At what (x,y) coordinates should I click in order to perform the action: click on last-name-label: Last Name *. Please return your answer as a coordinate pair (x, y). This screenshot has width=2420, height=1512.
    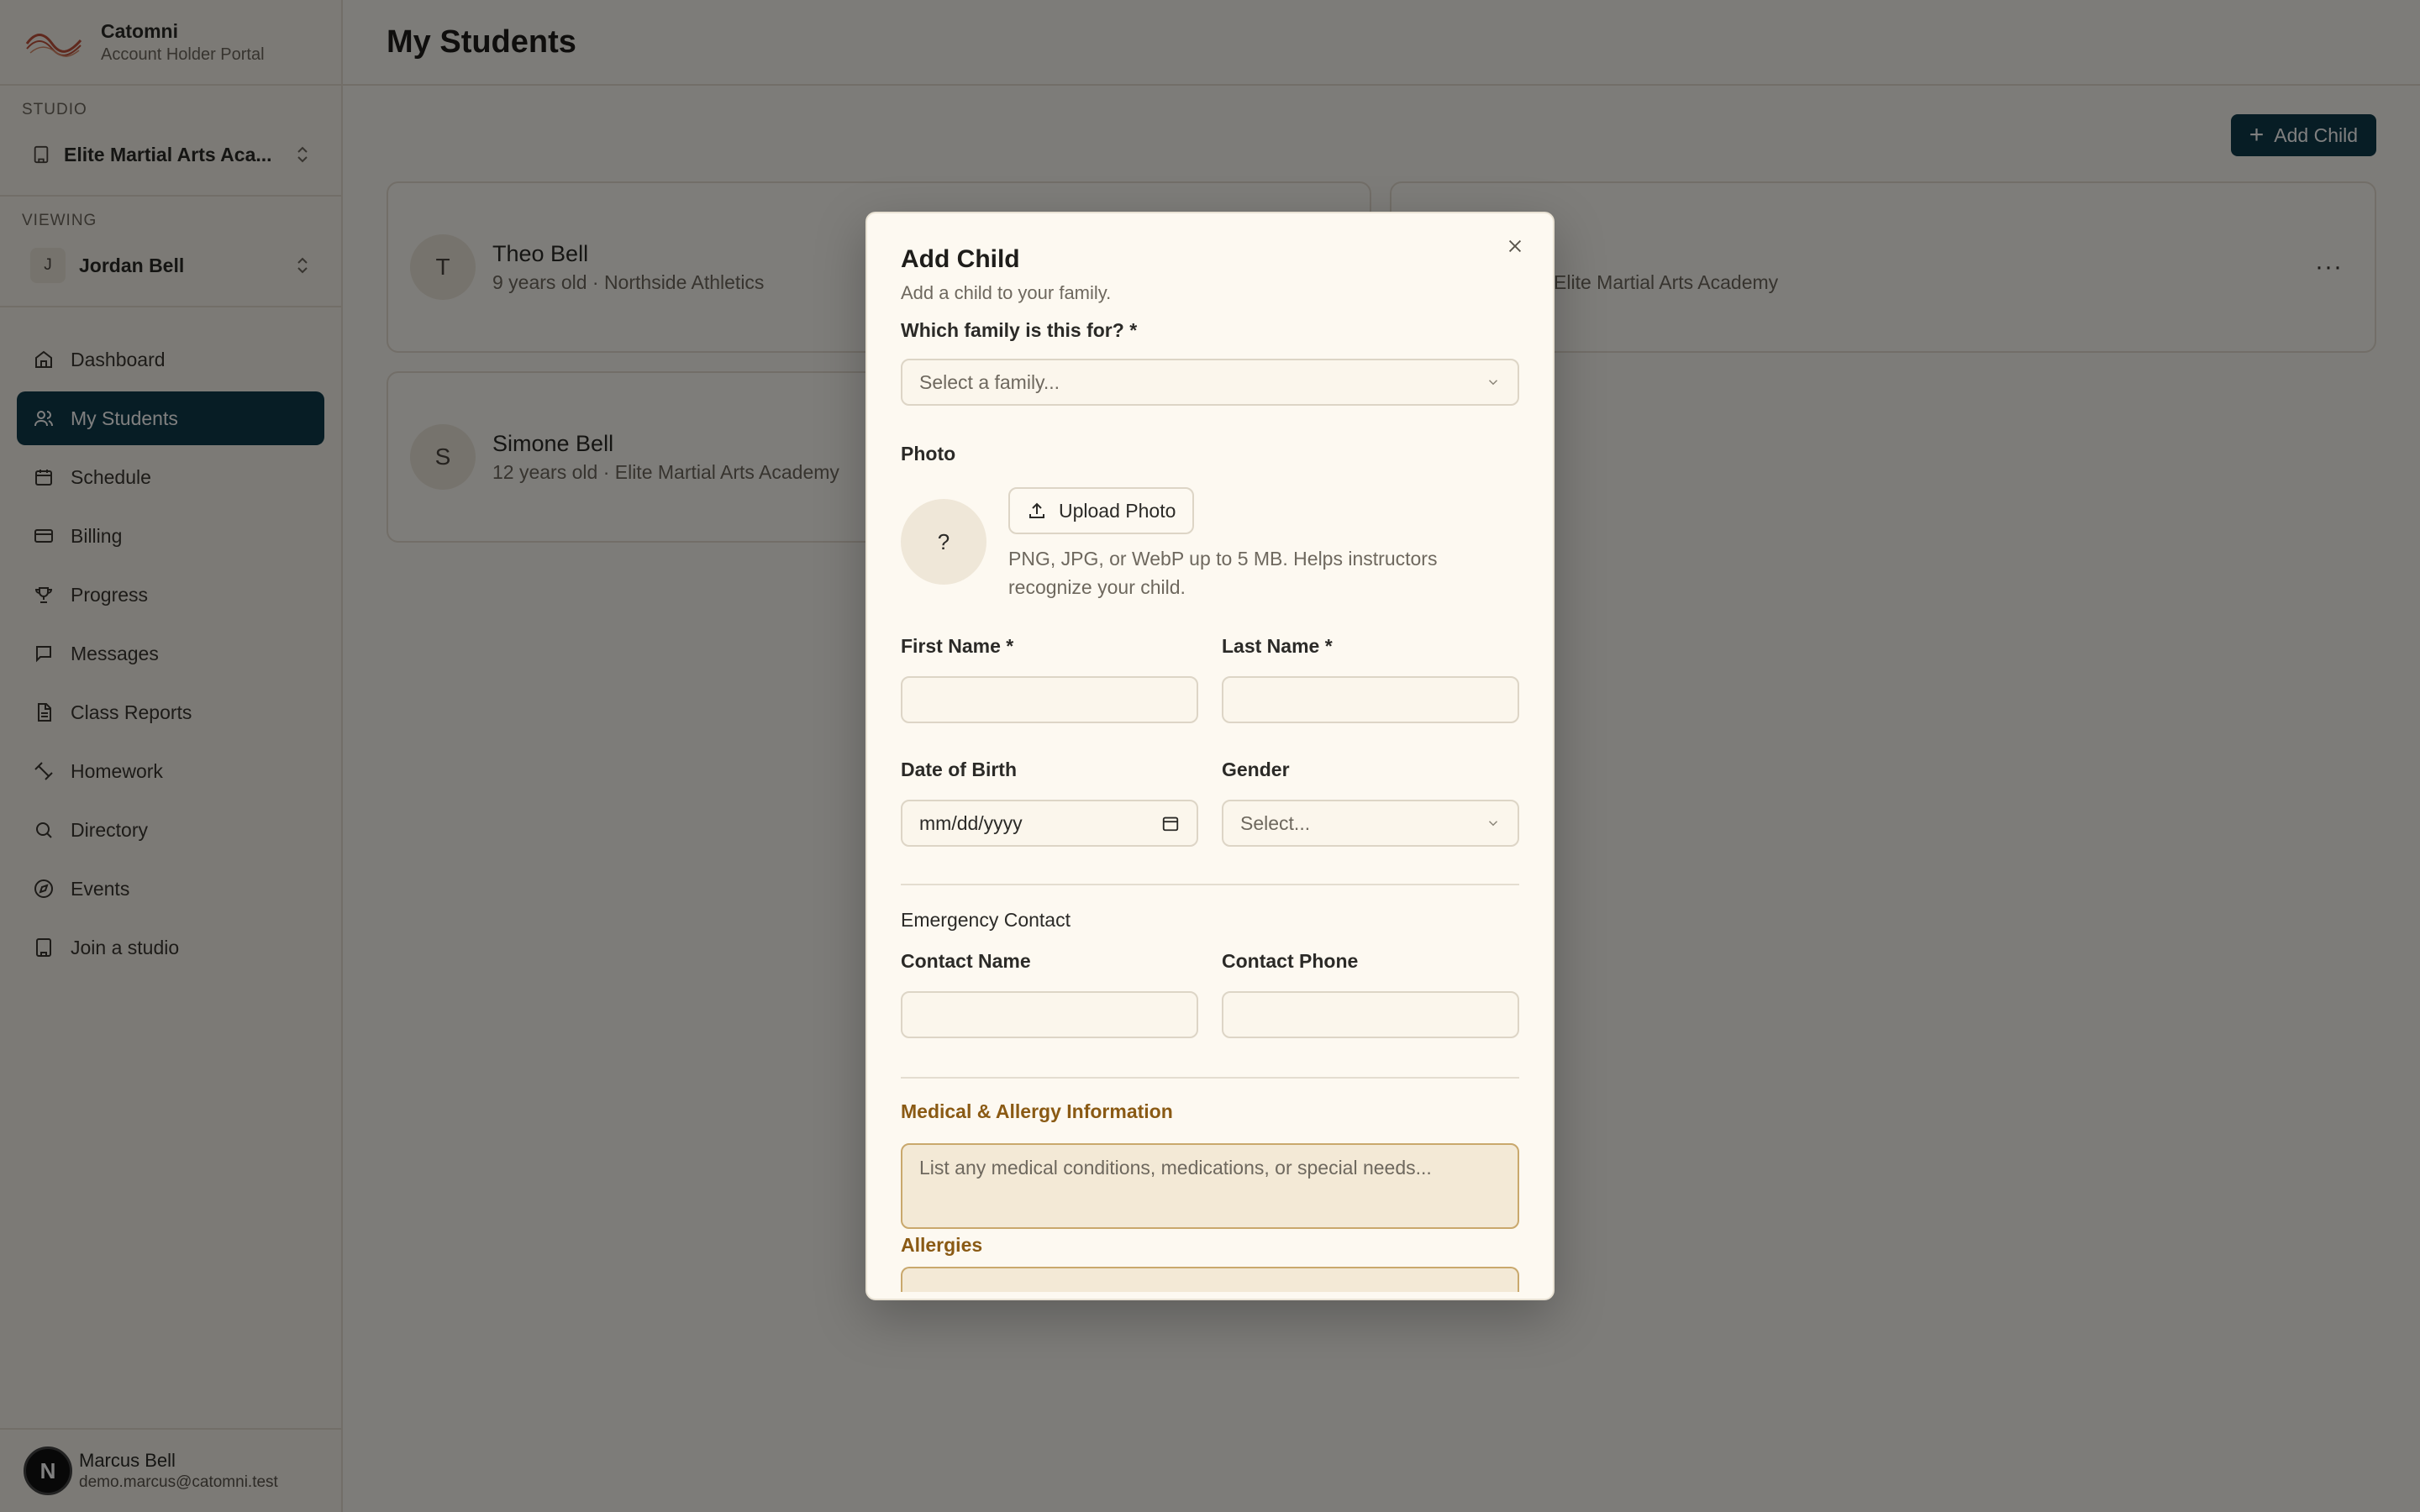
    Looking at the image, I should click on (1277, 646).